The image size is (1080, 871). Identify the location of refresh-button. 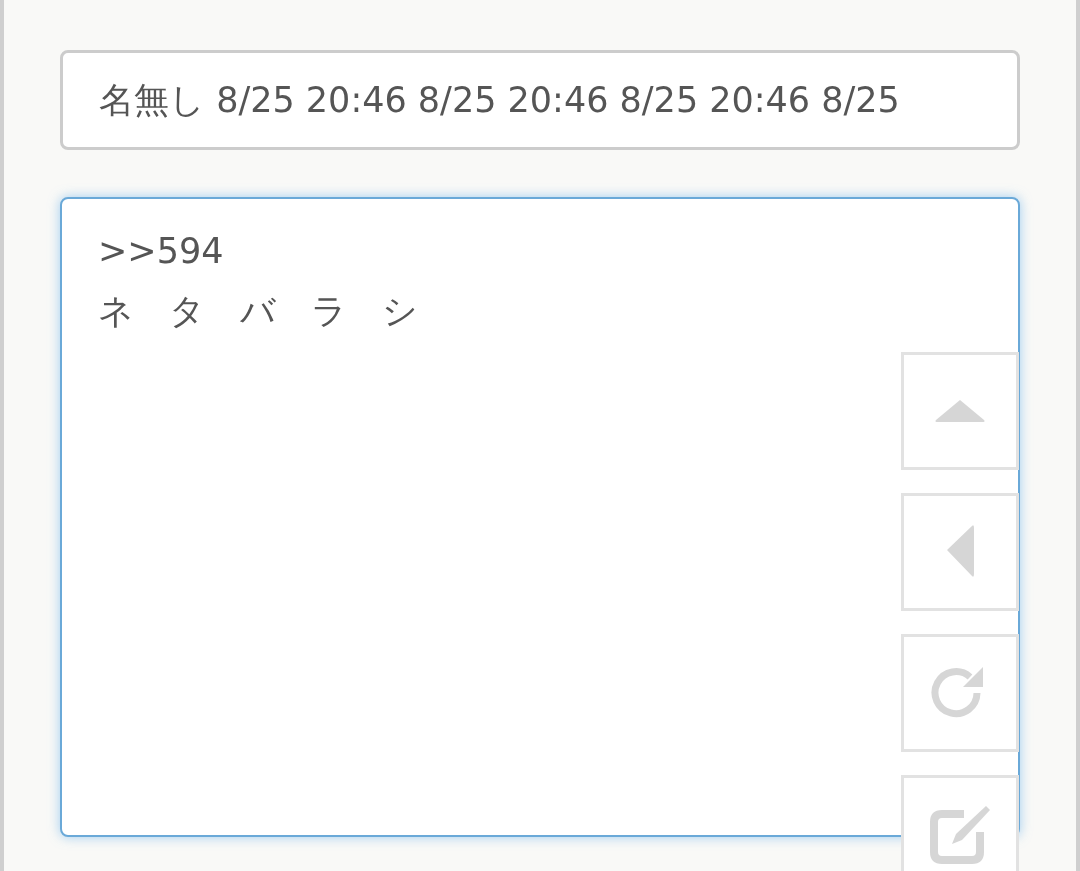
(960, 693).